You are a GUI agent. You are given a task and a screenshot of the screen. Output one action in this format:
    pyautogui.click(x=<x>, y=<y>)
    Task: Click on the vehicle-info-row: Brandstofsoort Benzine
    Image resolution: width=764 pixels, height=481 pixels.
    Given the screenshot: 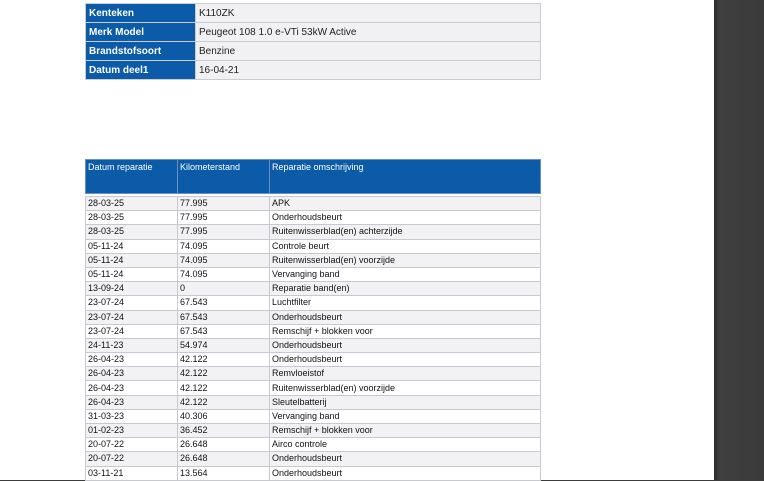 What is the action you would take?
    pyautogui.click(x=313, y=51)
    